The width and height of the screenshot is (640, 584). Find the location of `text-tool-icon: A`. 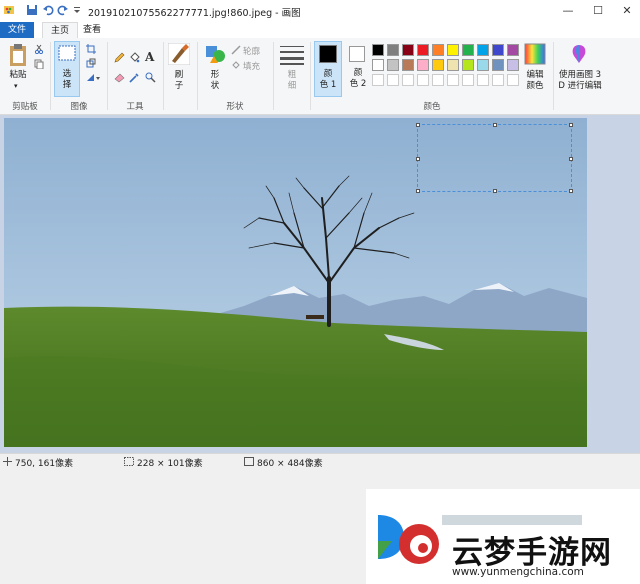

text-tool-icon: A is located at coordinates (149, 57).